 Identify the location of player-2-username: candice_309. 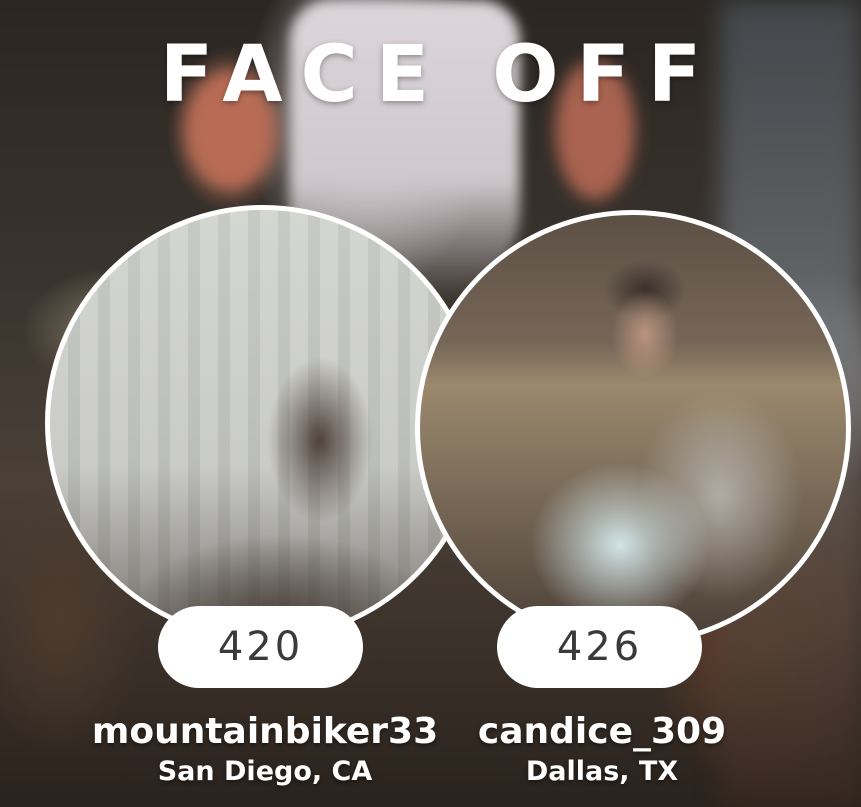
(602, 731).